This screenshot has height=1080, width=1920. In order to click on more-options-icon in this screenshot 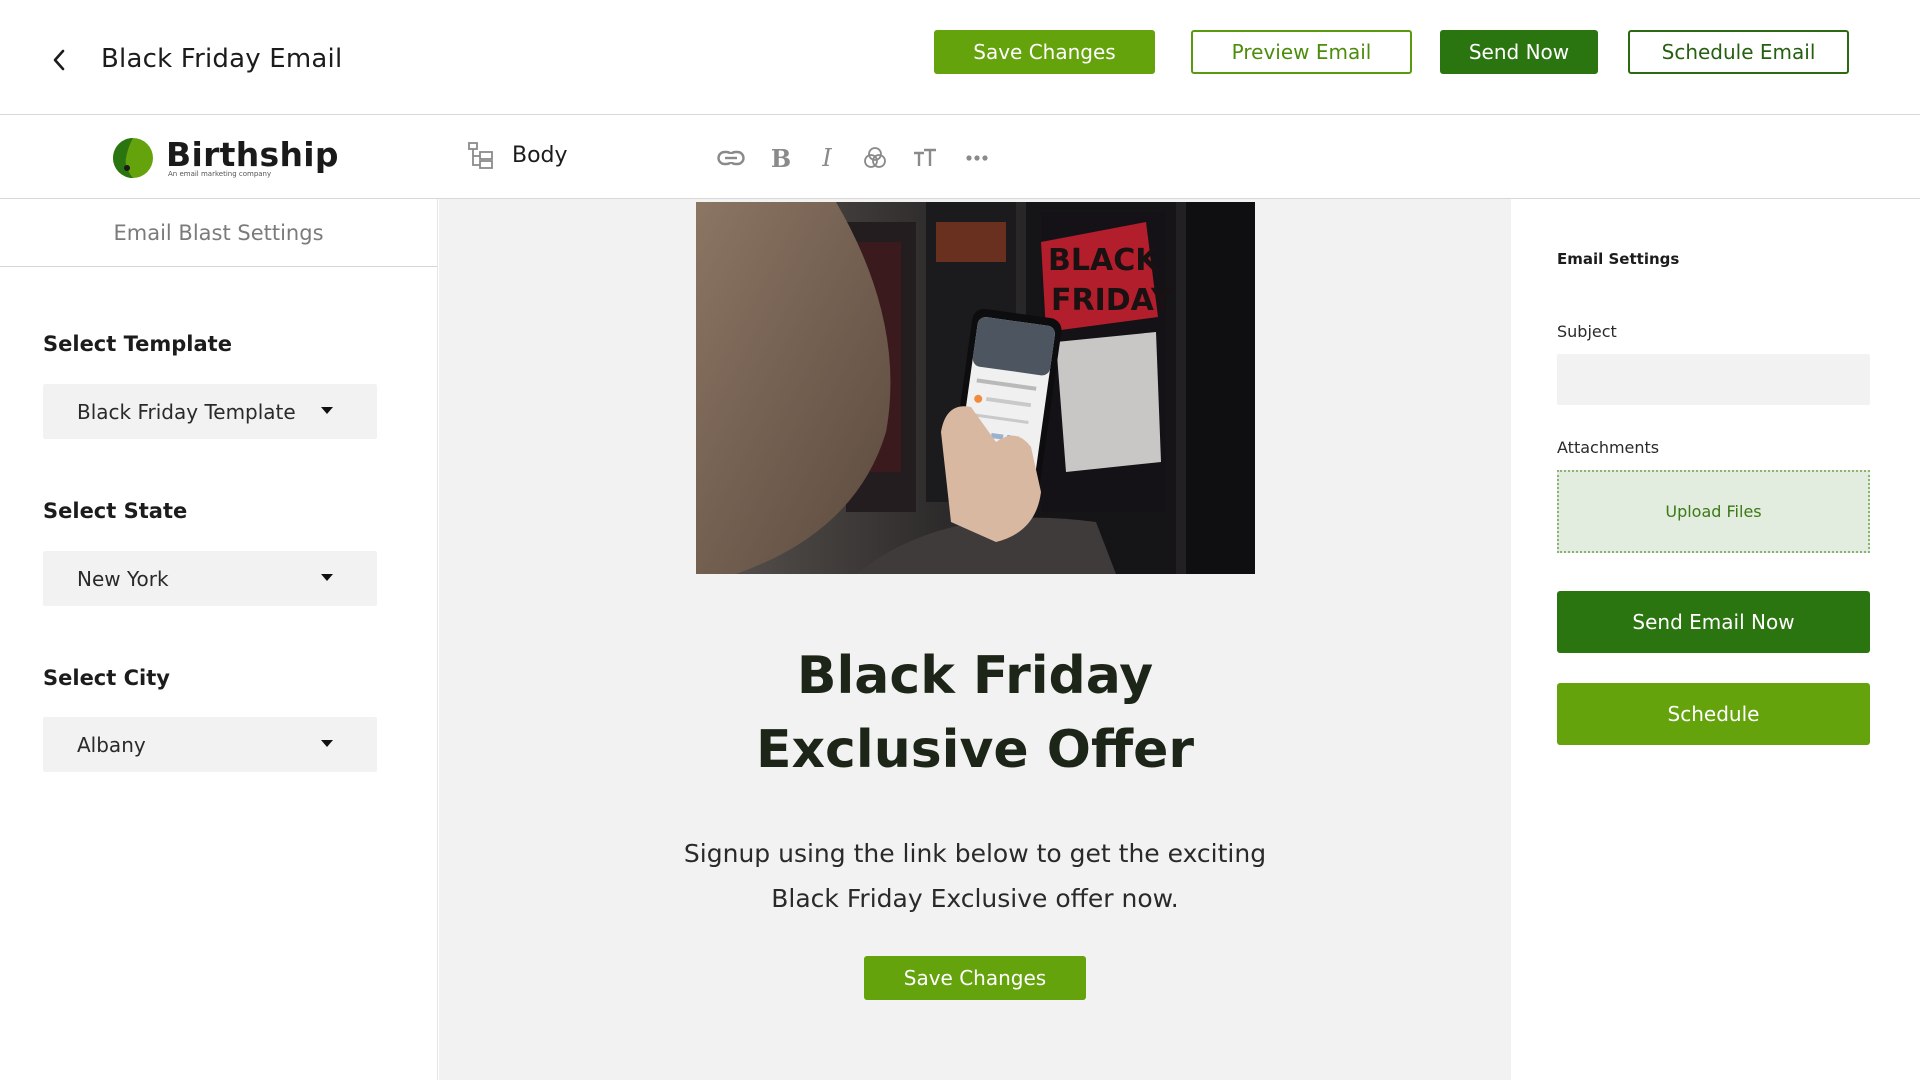, I will do `click(977, 158)`.